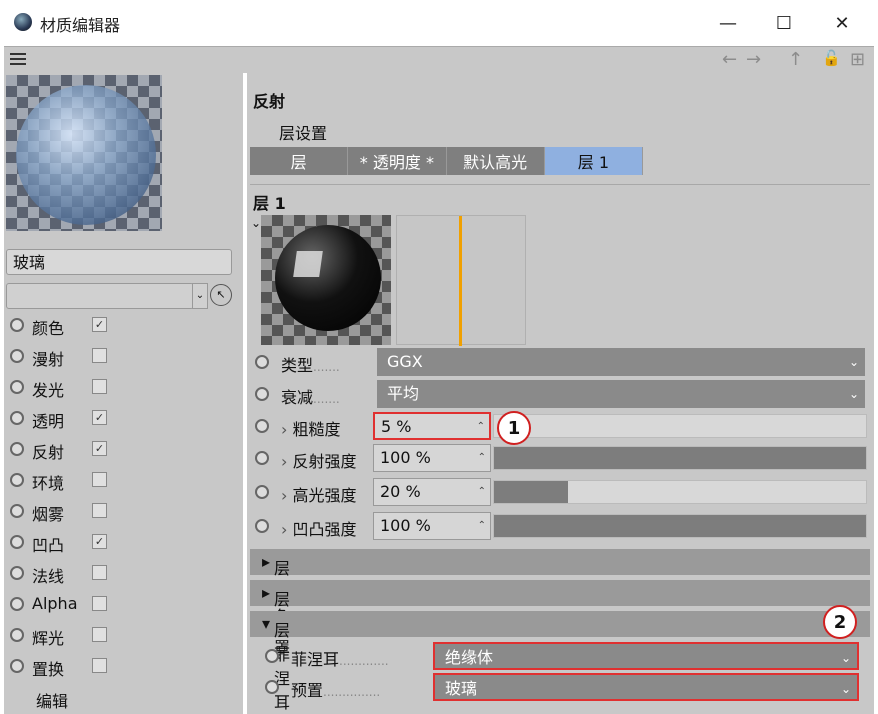 The width and height of the screenshot is (878, 714). Describe the element at coordinates (857, 59) in the screenshot. I see `new-window-icon: ⊞` at that location.